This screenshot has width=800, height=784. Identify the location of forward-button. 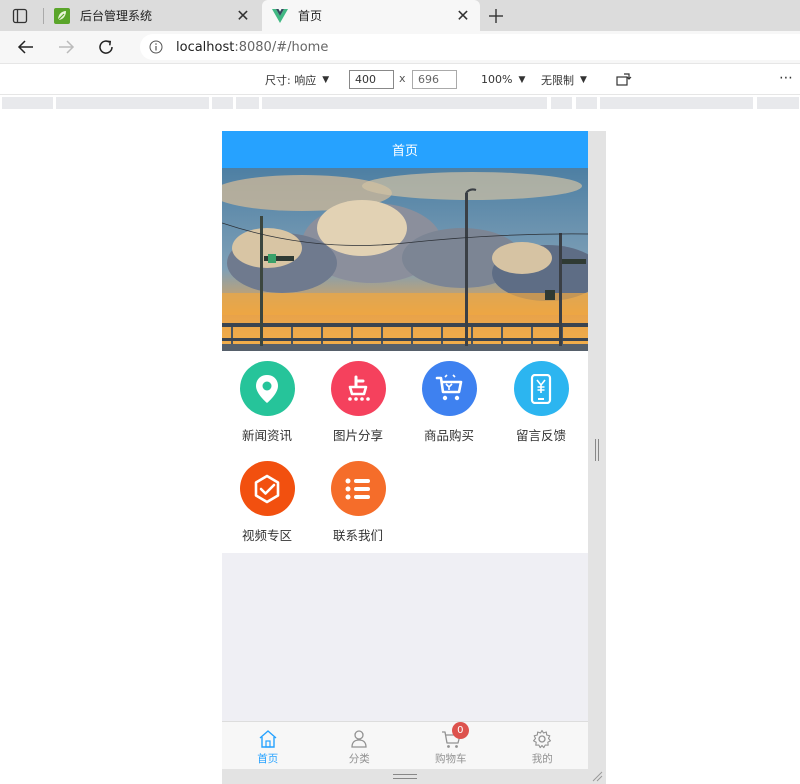
(66, 47).